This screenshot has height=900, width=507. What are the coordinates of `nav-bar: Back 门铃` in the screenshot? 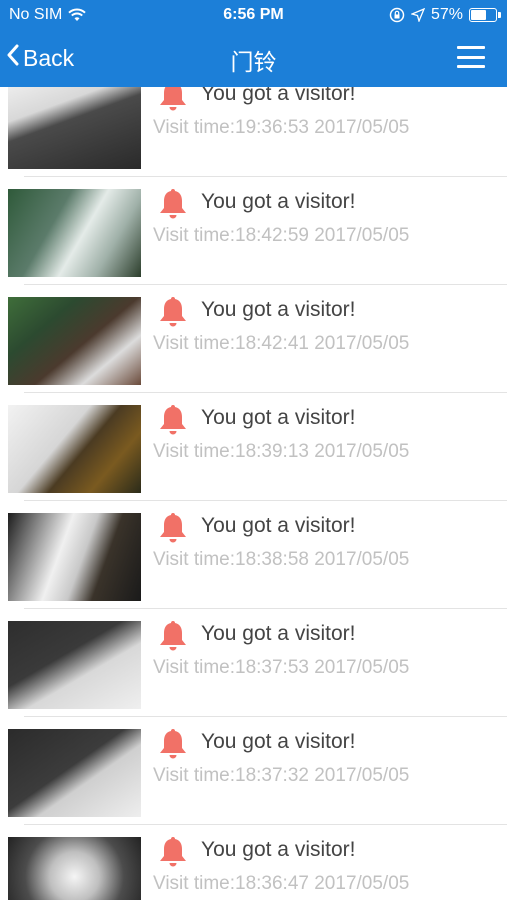 It's located at (253, 58).